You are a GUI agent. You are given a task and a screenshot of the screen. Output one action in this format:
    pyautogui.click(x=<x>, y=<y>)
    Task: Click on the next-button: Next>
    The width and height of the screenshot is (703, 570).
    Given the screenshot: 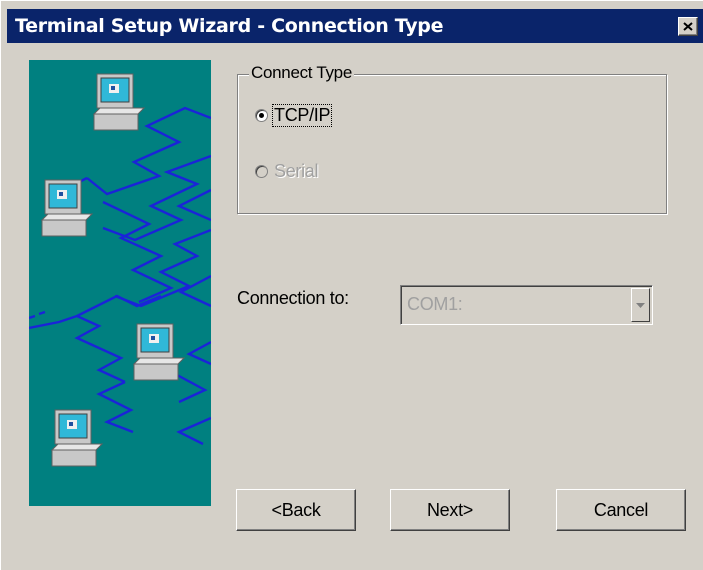 What is the action you would take?
    pyautogui.click(x=450, y=510)
    